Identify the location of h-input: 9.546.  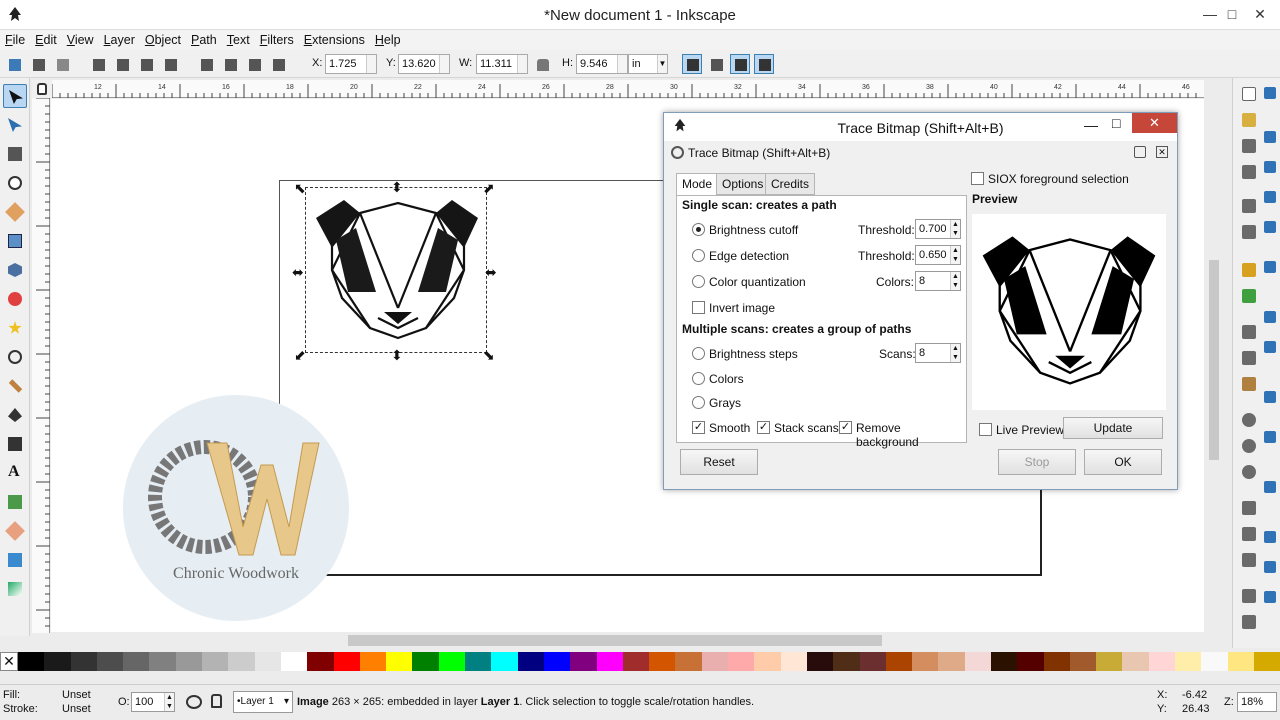
(602, 64).